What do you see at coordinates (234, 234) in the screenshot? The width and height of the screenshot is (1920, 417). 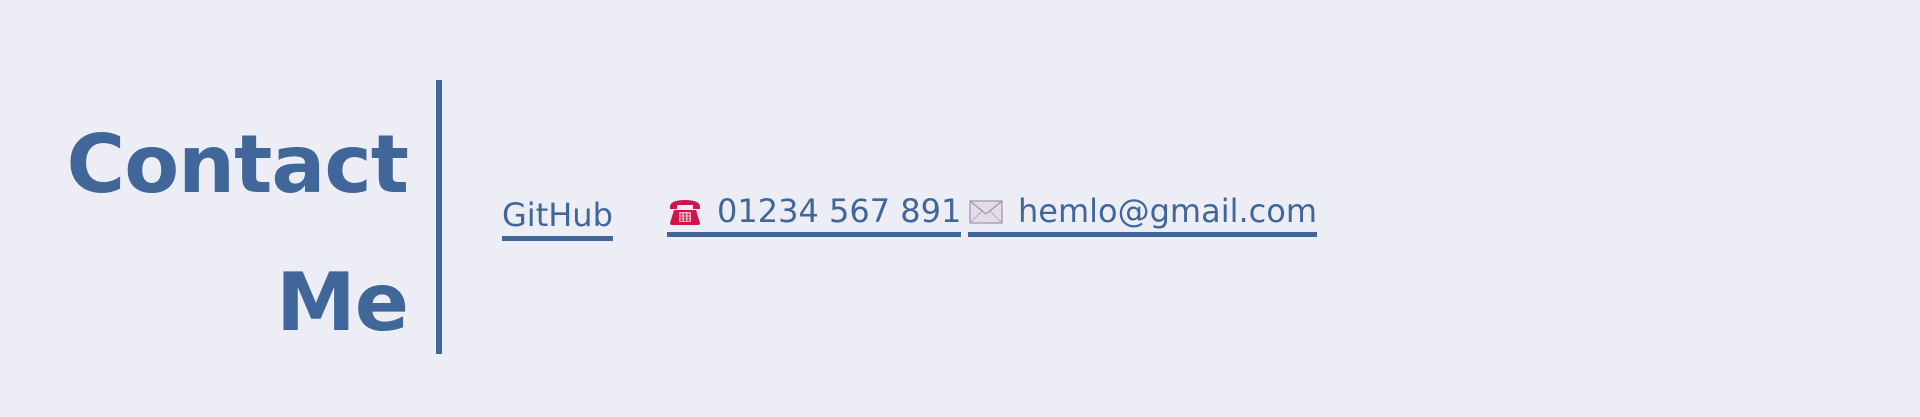 I see `section-heading: Contact Me` at bounding box center [234, 234].